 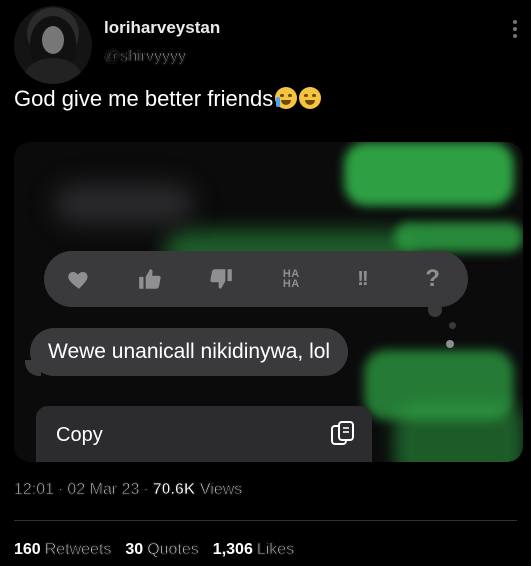 I want to click on more-options-icon, so click(x=515, y=29).